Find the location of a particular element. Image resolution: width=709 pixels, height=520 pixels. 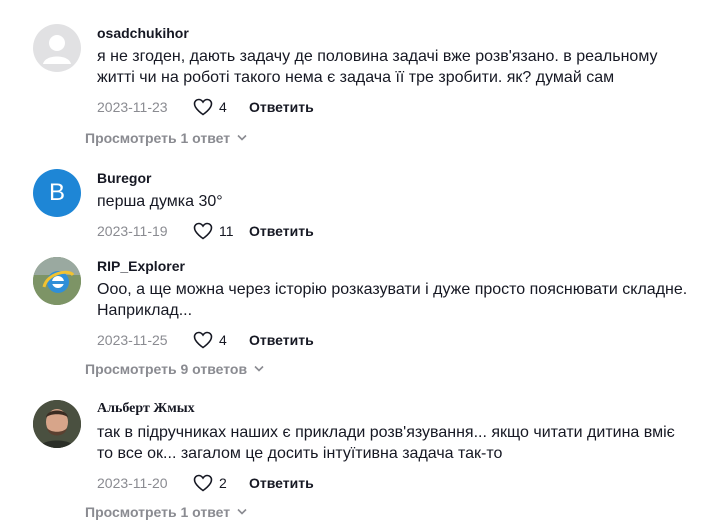

comment-date: 2023-11-23 is located at coordinates (132, 107).